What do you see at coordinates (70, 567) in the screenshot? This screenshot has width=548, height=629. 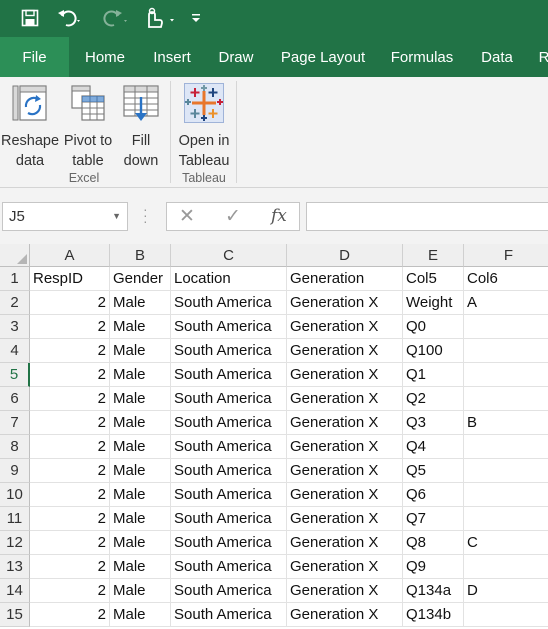 I see `cell-a13: 2` at bounding box center [70, 567].